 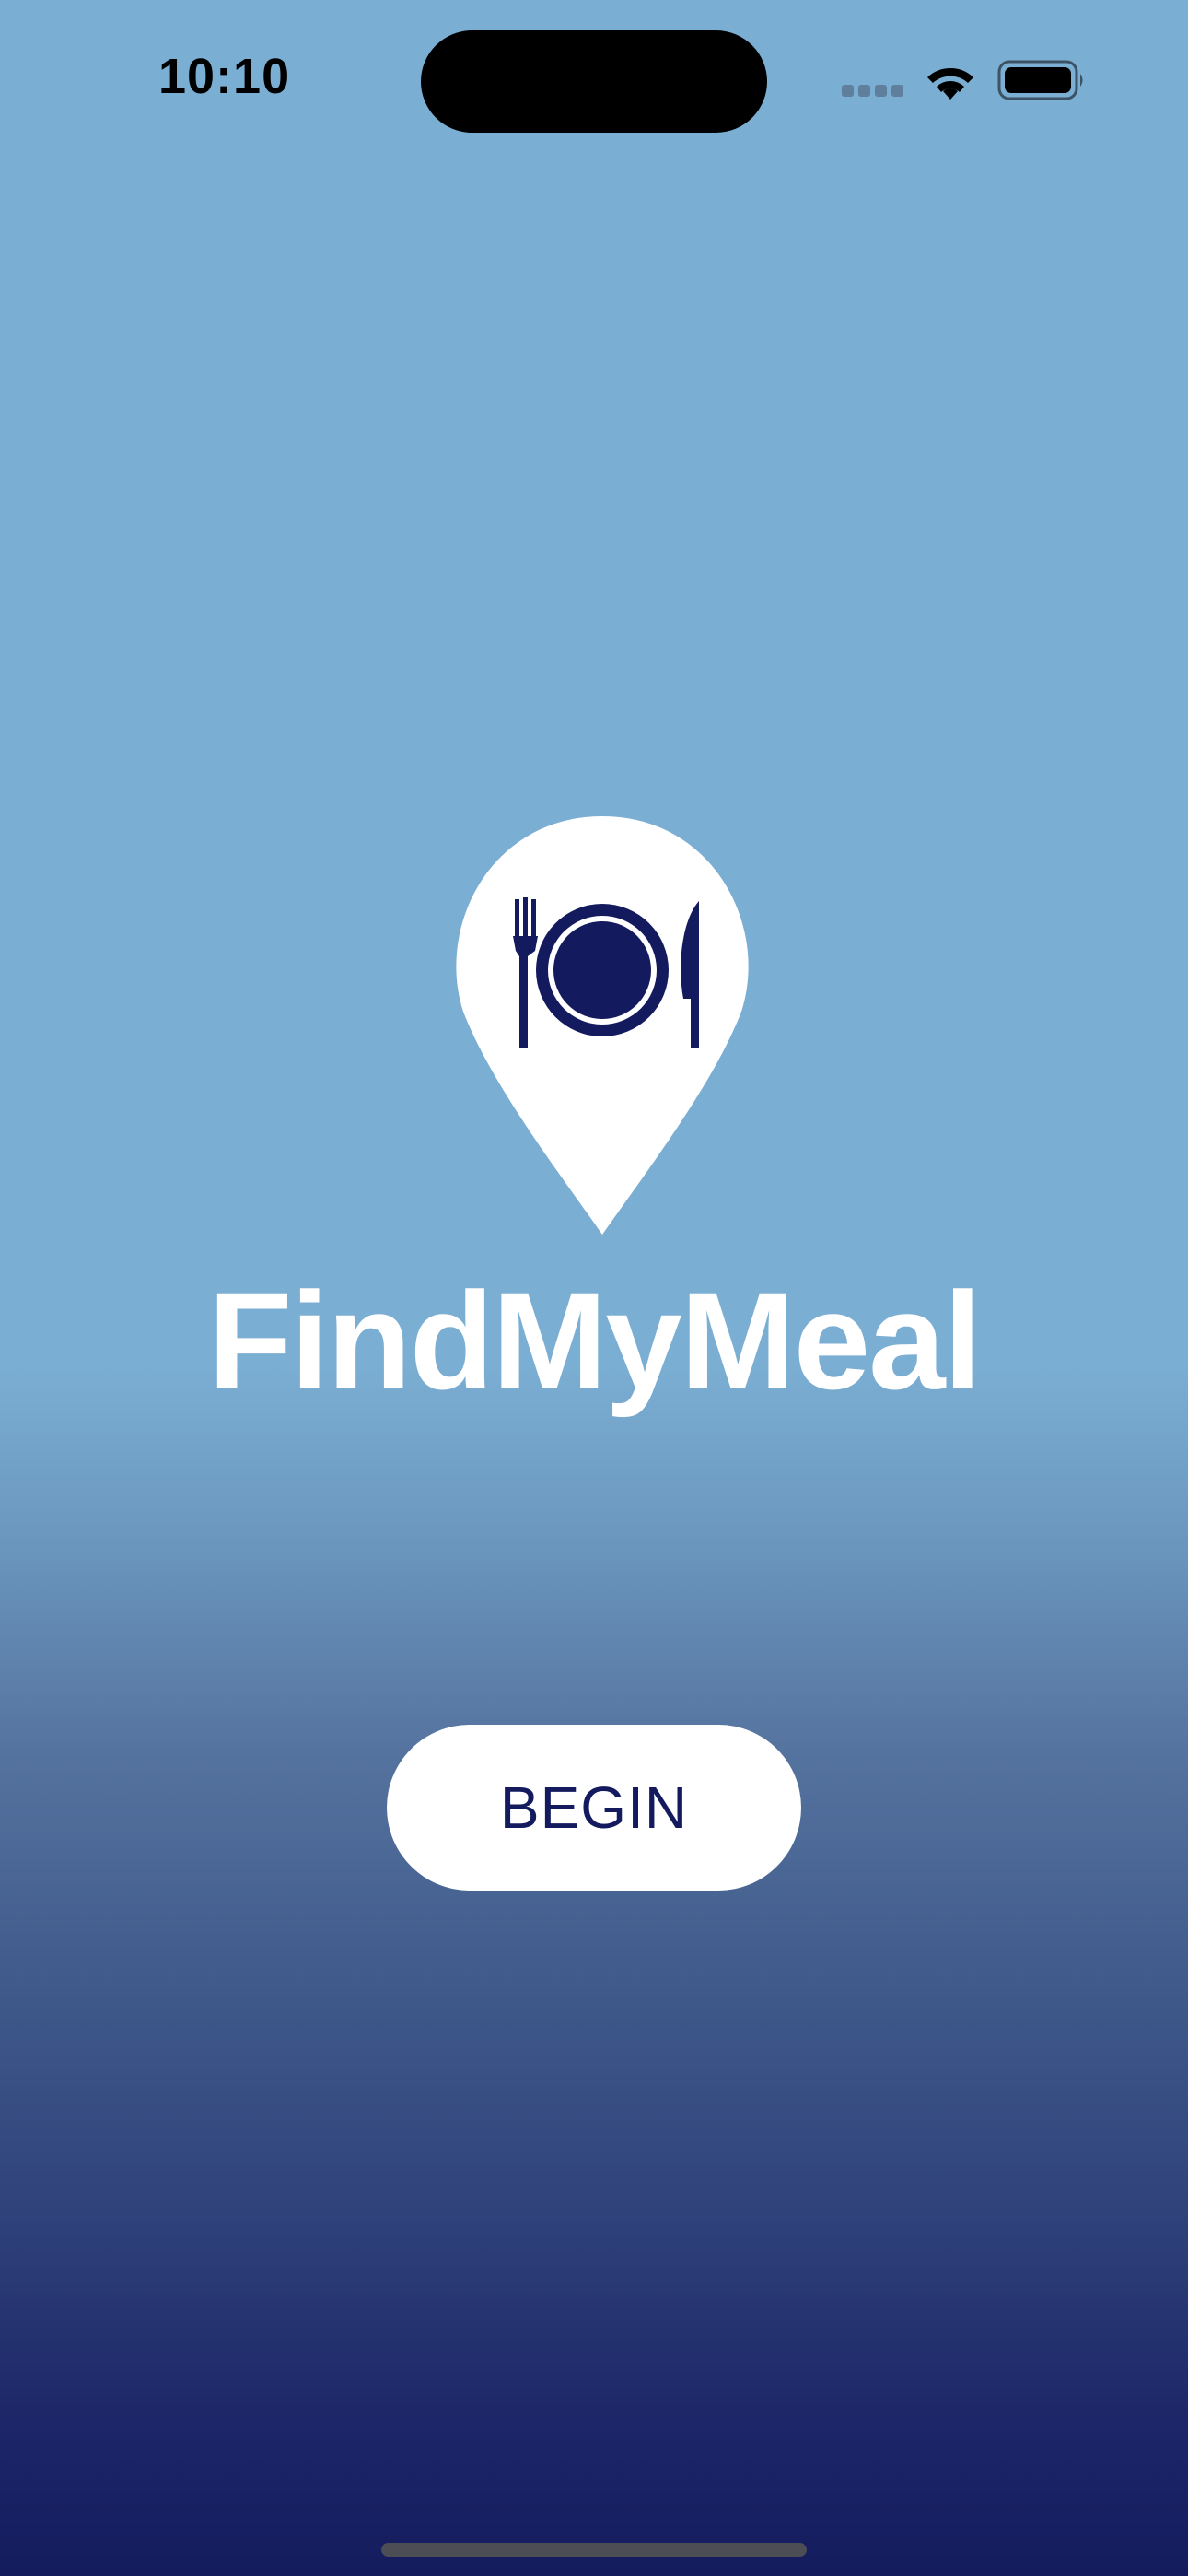 I want to click on wifi-icon, so click(x=950, y=83).